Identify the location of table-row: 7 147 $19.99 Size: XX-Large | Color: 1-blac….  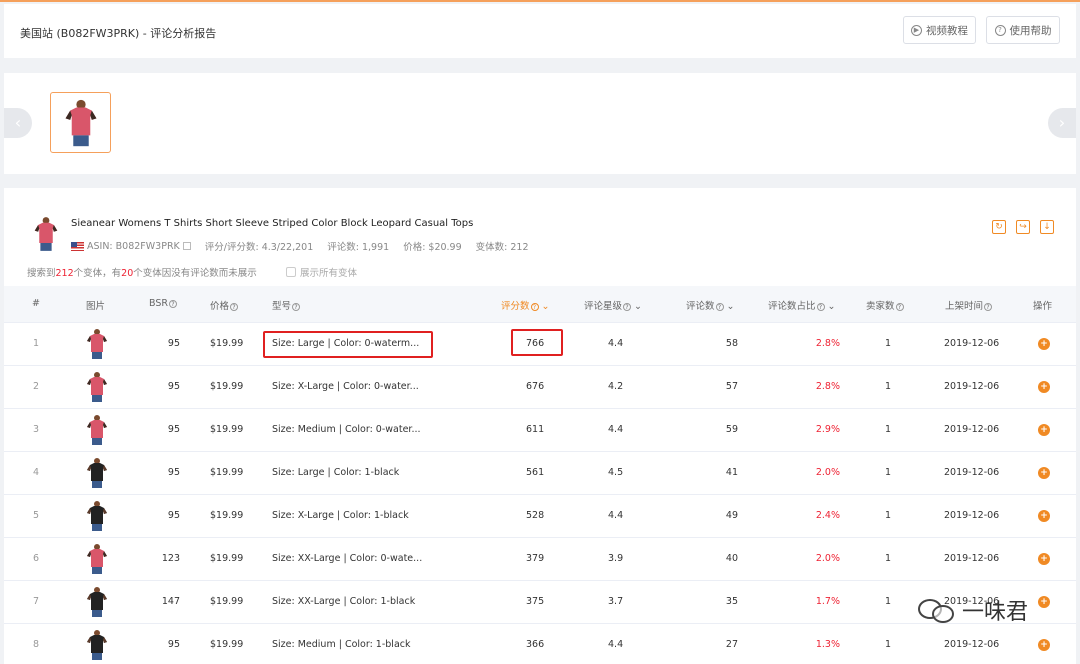
(540, 601).